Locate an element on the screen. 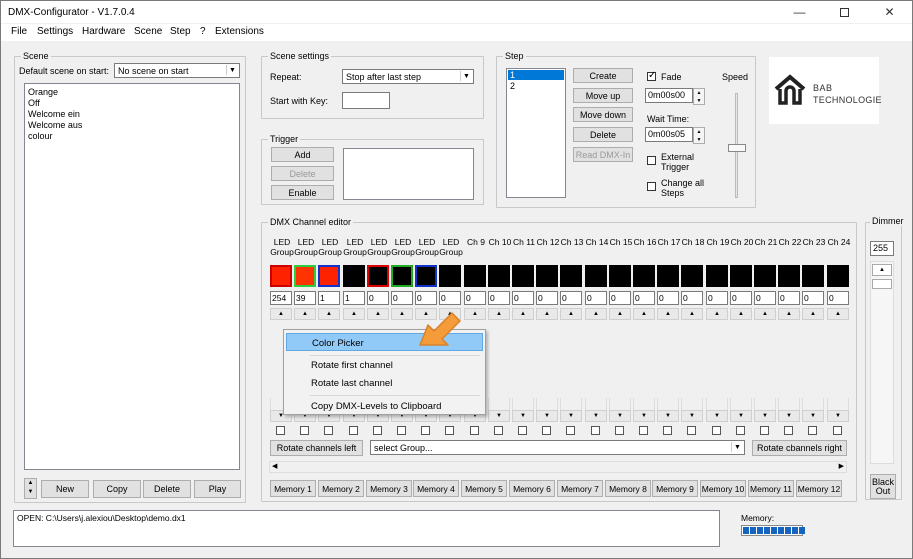 Image resolution: width=913 pixels, height=559 pixels. menu-settings: Settings is located at coordinates (55, 30).